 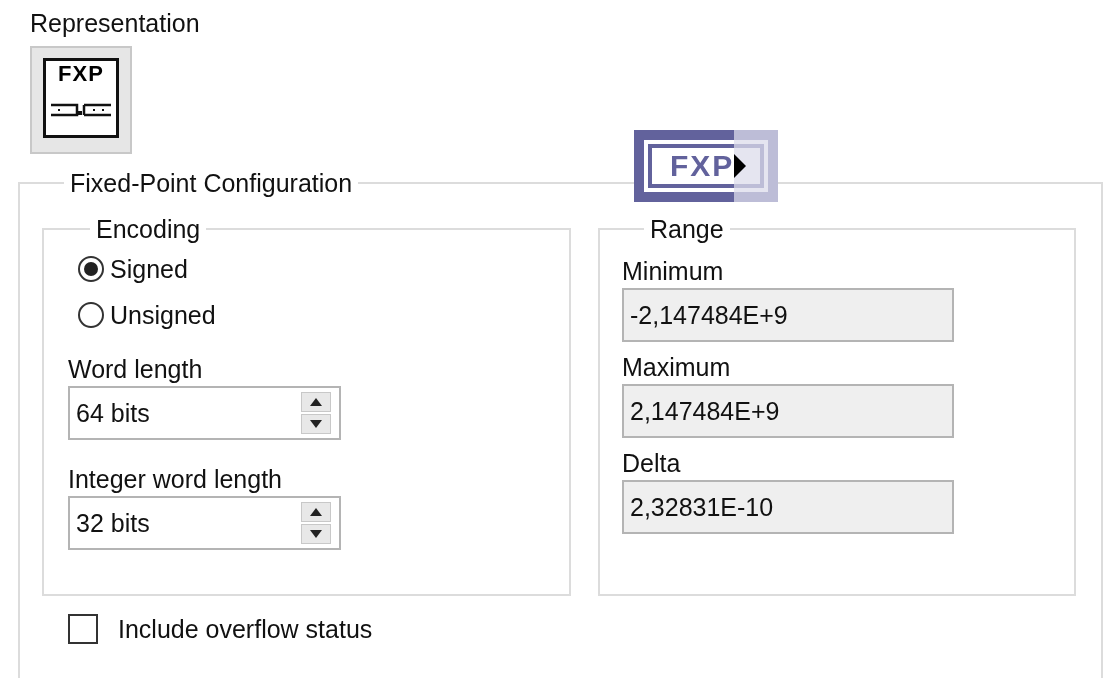 What do you see at coordinates (211, 183) in the screenshot?
I see `group-title: Fixed-Point Configuration` at bounding box center [211, 183].